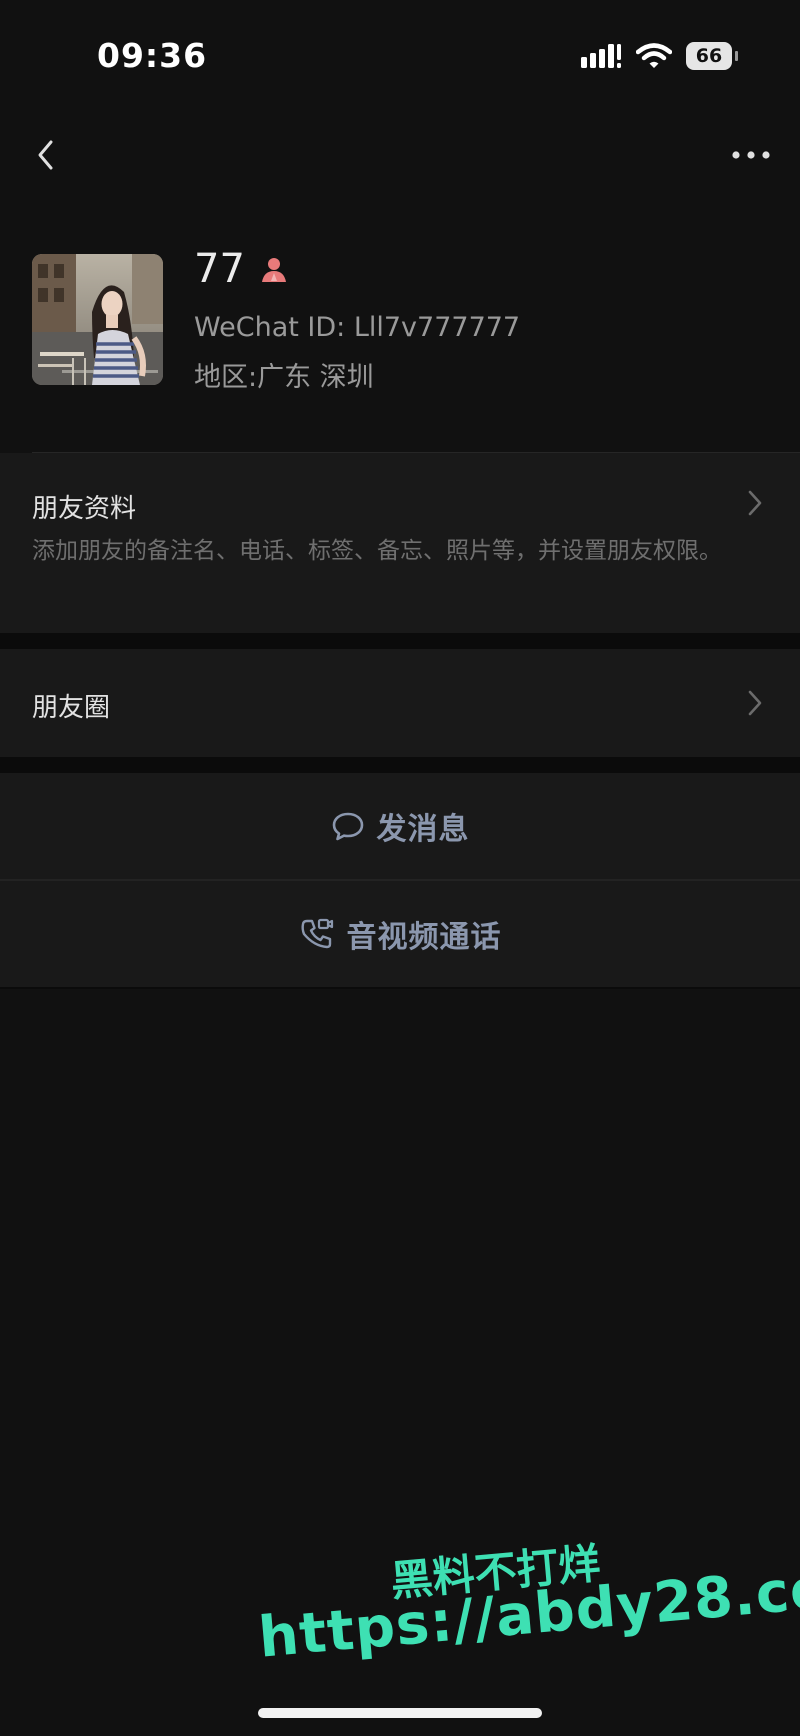  I want to click on profile-name: 77, so click(219, 269).